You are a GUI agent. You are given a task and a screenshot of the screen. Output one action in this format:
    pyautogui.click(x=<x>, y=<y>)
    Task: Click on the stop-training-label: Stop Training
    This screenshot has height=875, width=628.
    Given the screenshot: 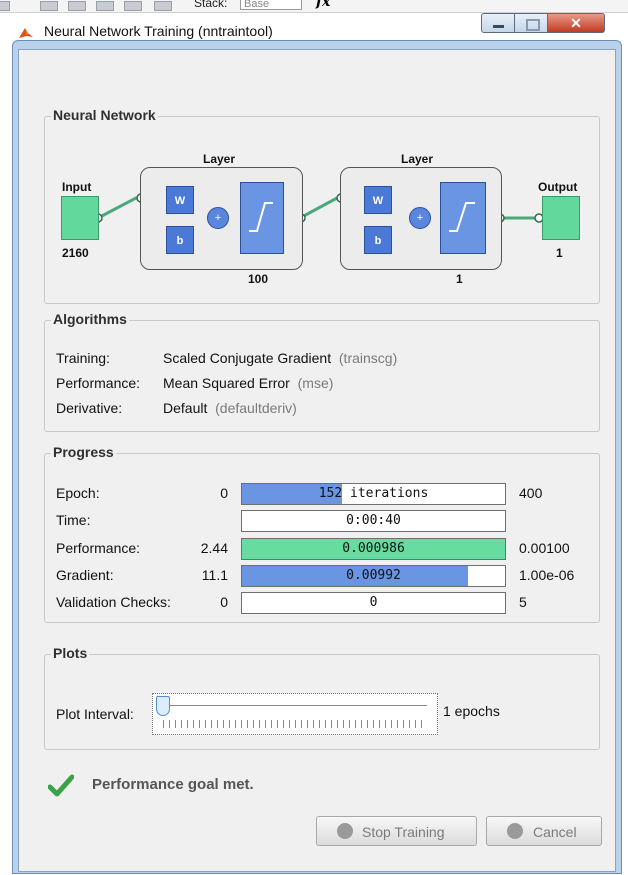 What is the action you would take?
    pyautogui.click(x=403, y=832)
    